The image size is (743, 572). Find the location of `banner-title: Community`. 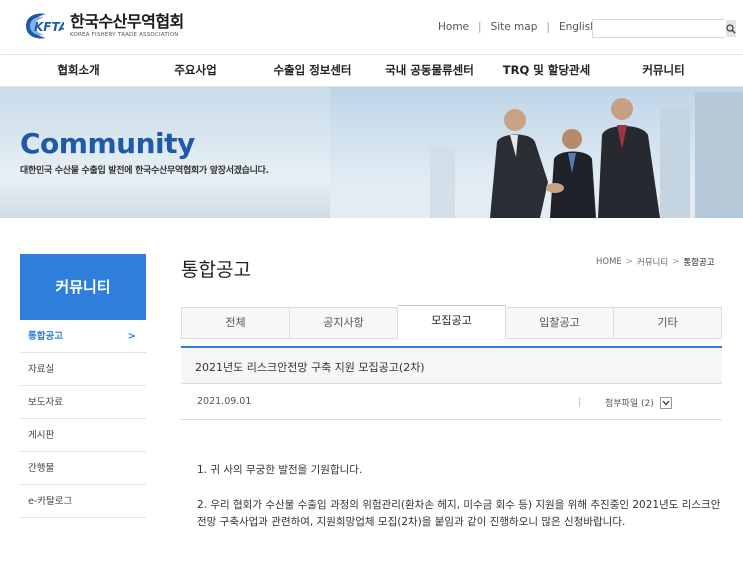

banner-title: Community is located at coordinates (107, 143).